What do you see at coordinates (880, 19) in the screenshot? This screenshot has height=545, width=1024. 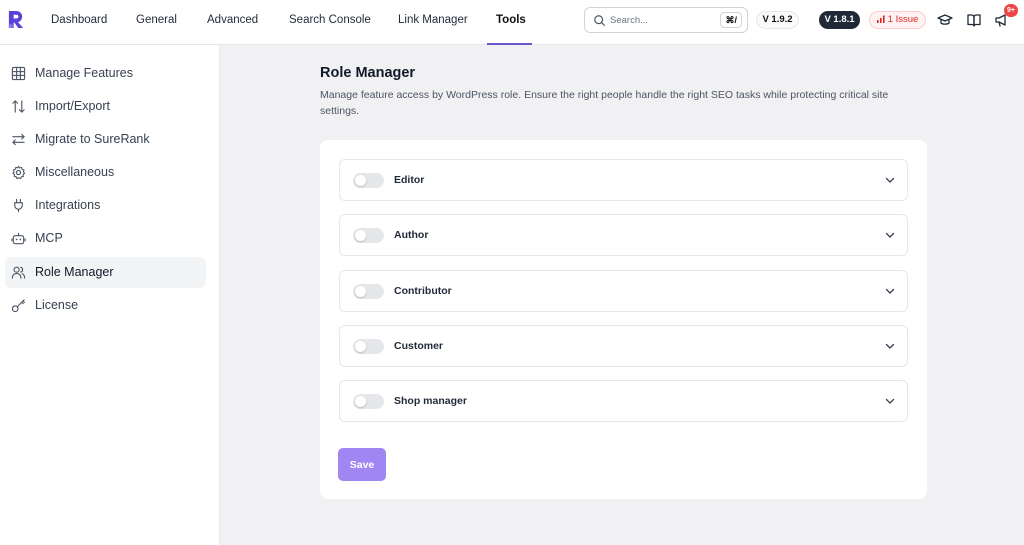 I see `signal-bars-icon` at bounding box center [880, 19].